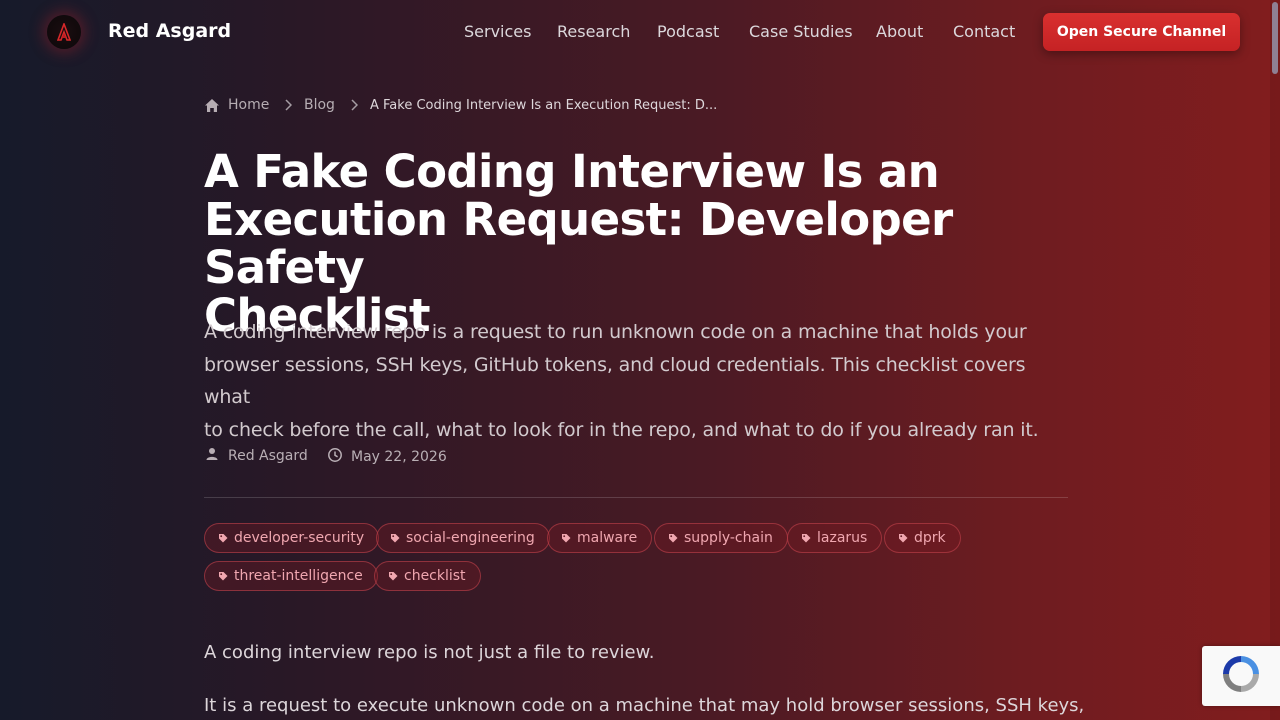 This screenshot has width=1280, height=720. I want to click on tag-malware: malware, so click(600, 538).